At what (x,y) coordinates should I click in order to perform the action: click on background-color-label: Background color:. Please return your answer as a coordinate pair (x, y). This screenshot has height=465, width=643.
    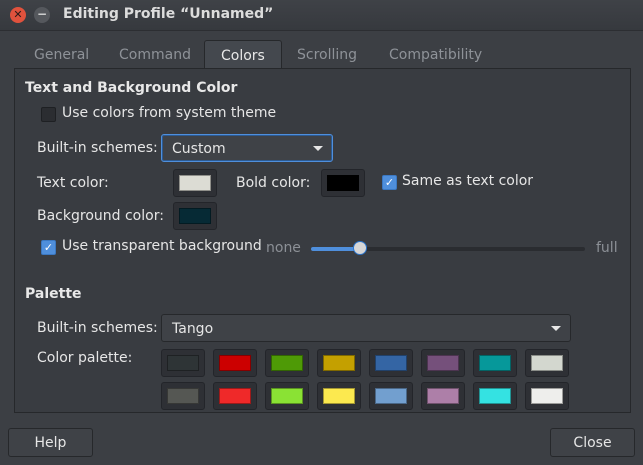
    Looking at the image, I should click on (100, 216).